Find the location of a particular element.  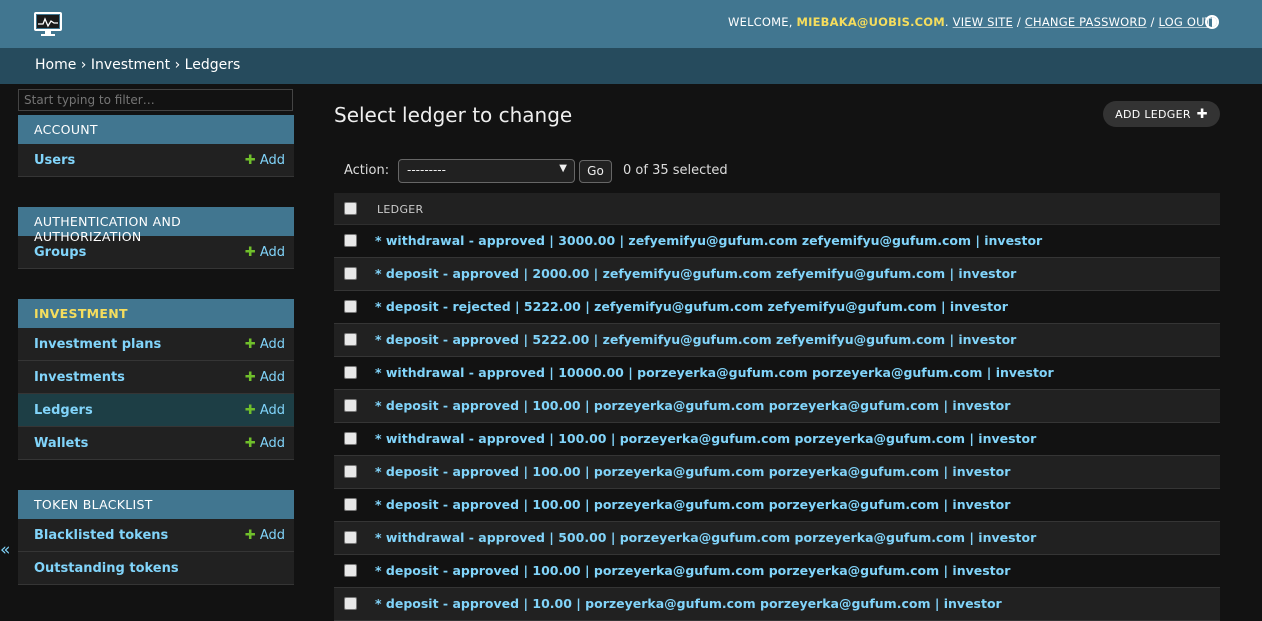

sidebar-item-investments: Investments ✚ Add is located at coordinates (156, 377).